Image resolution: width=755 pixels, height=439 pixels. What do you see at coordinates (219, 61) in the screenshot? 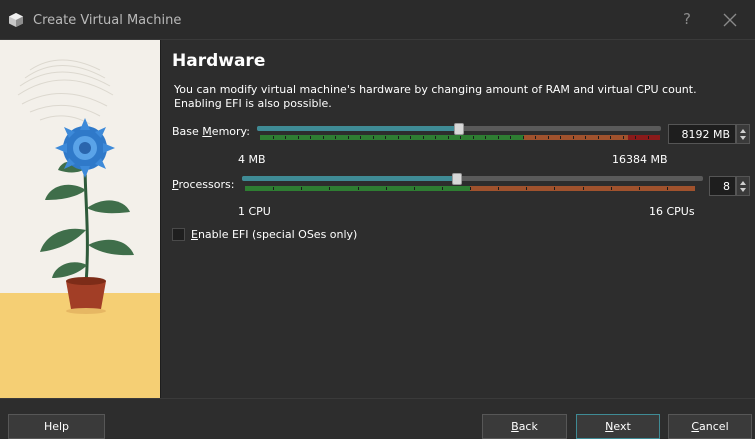
I see `page-title: Hardware` at bounding box center [219, 61].